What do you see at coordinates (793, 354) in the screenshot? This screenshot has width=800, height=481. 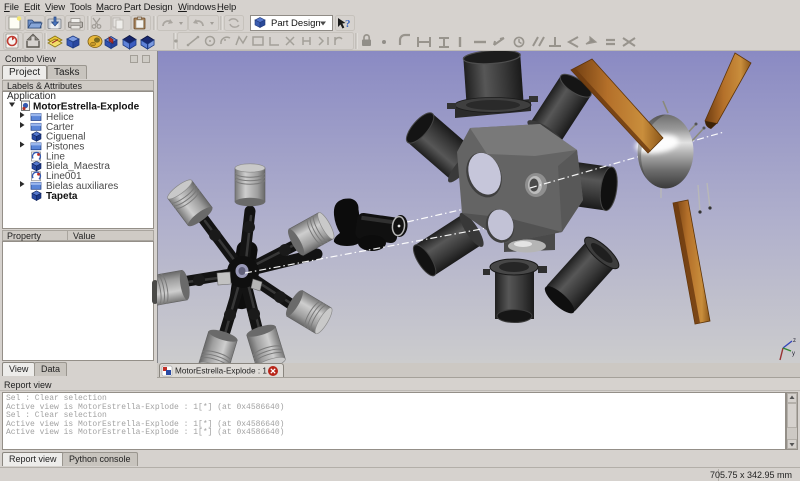 I see `svg-text: y` at bounding box center [793, 354].